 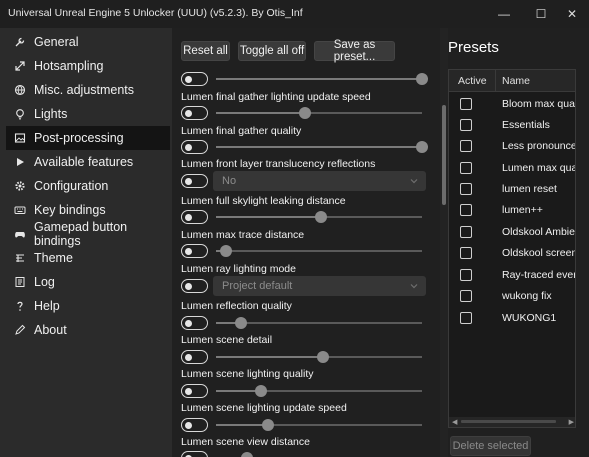 What do you see at coordinates (516, 81) in the screenshot?
I see `column-header-name: Name` at bounding box center [516, 81].